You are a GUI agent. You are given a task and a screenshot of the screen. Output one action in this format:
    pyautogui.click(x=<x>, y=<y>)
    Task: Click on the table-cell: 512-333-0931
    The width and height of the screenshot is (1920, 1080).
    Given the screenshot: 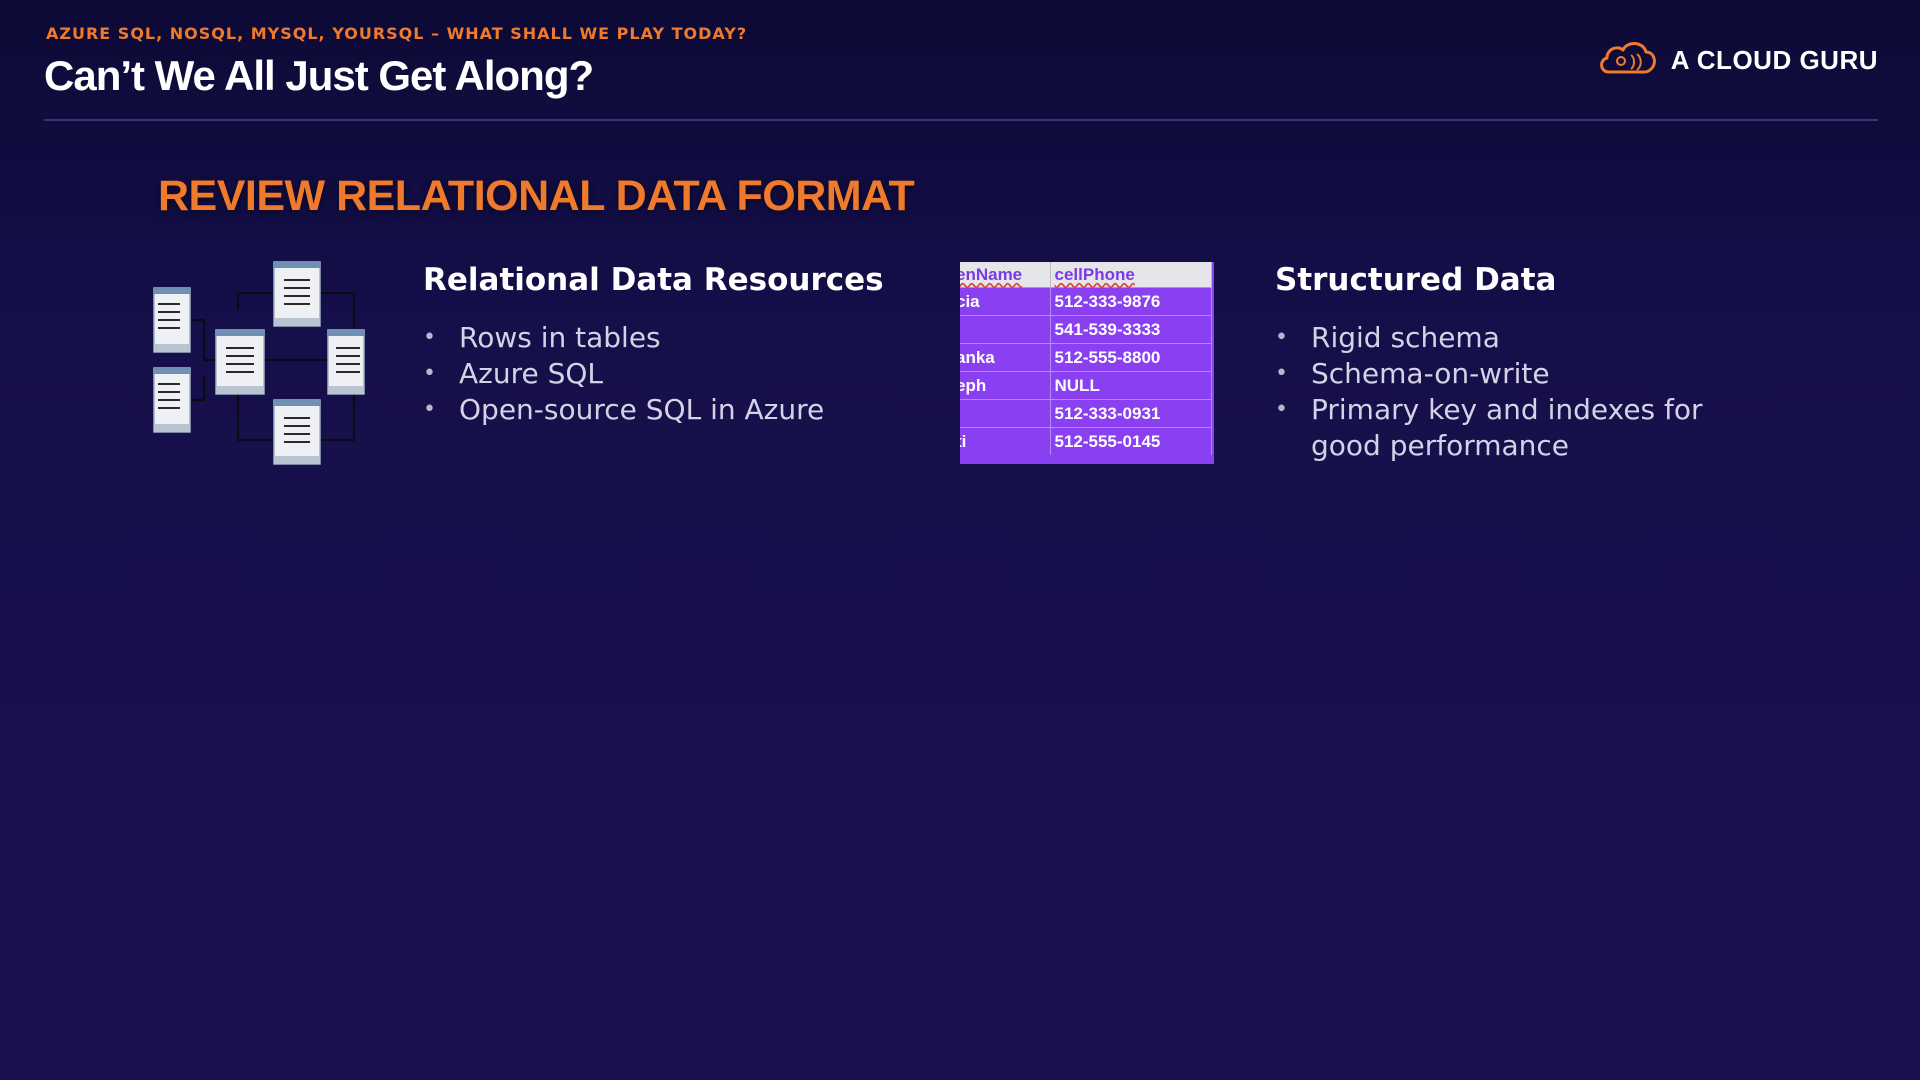 What is the action you would take?
    pyautogui.click(x=1131, y=413)
    